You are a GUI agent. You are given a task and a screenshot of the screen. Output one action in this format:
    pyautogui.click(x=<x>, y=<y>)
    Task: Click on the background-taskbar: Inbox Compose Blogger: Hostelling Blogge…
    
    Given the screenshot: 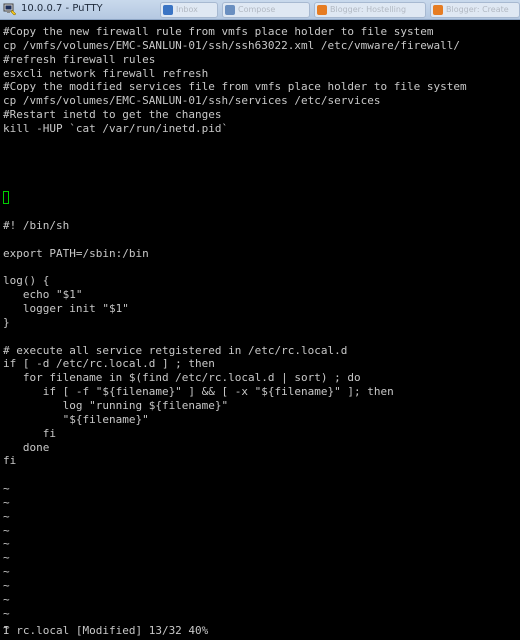 What is the action you would take?
    pyautogui.click(x=340, y=10)
    